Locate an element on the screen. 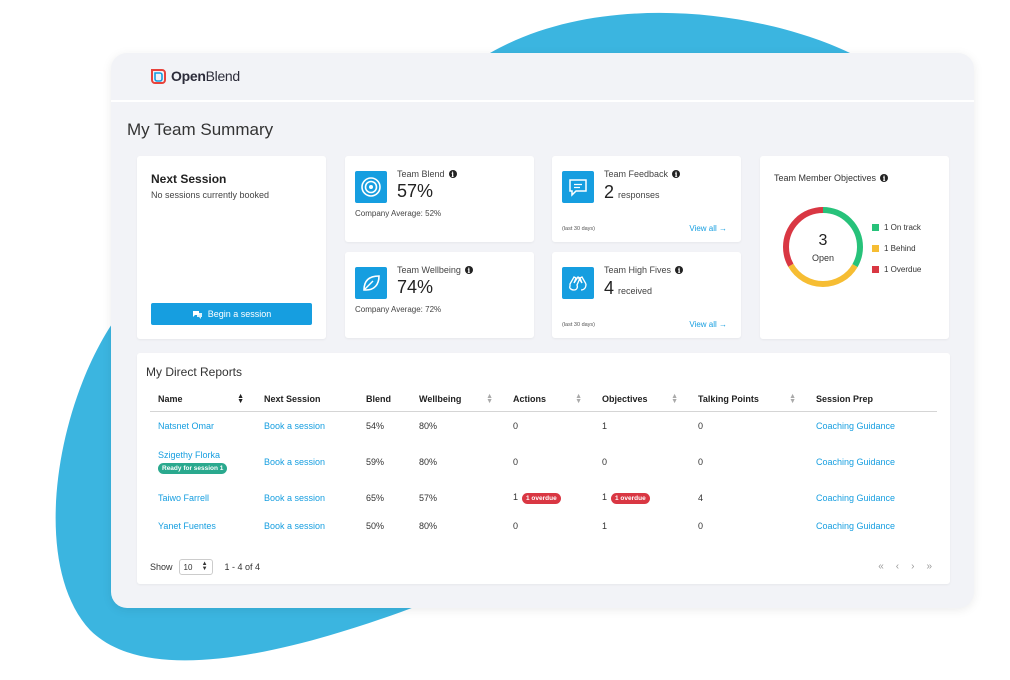 The width and height of the screenshot is (1010, 680). target-icon is located at coordinates (371, 187).